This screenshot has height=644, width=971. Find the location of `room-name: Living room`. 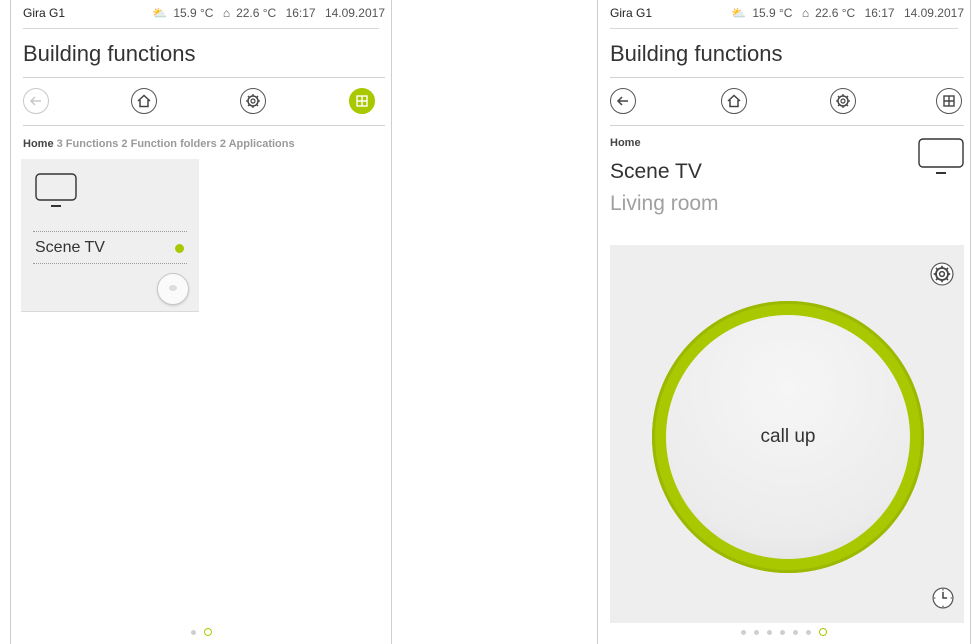

room-name: Living room is located at coordinates (664, 203).